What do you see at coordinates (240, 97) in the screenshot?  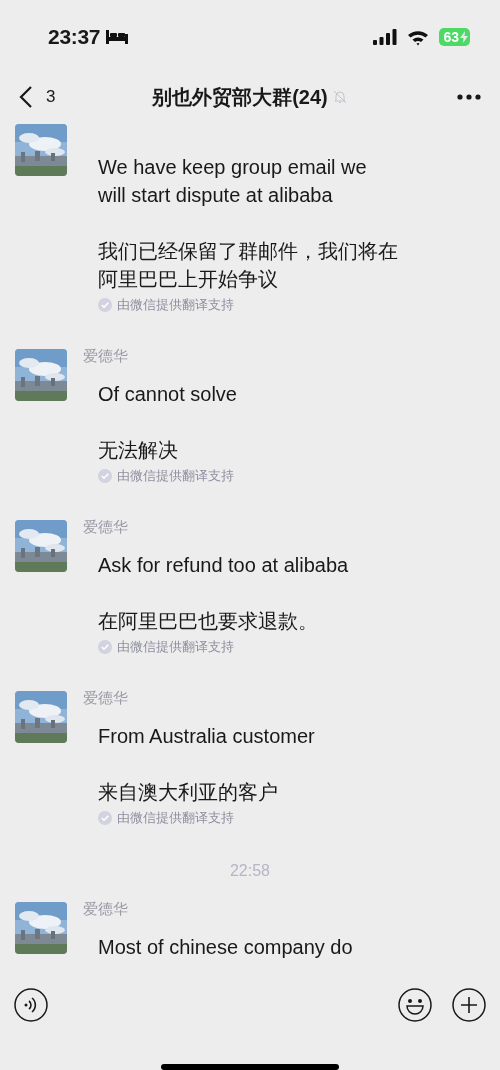 I see `chat-title: 别也外贸部大群(24)` at bounding box center [240, 97].